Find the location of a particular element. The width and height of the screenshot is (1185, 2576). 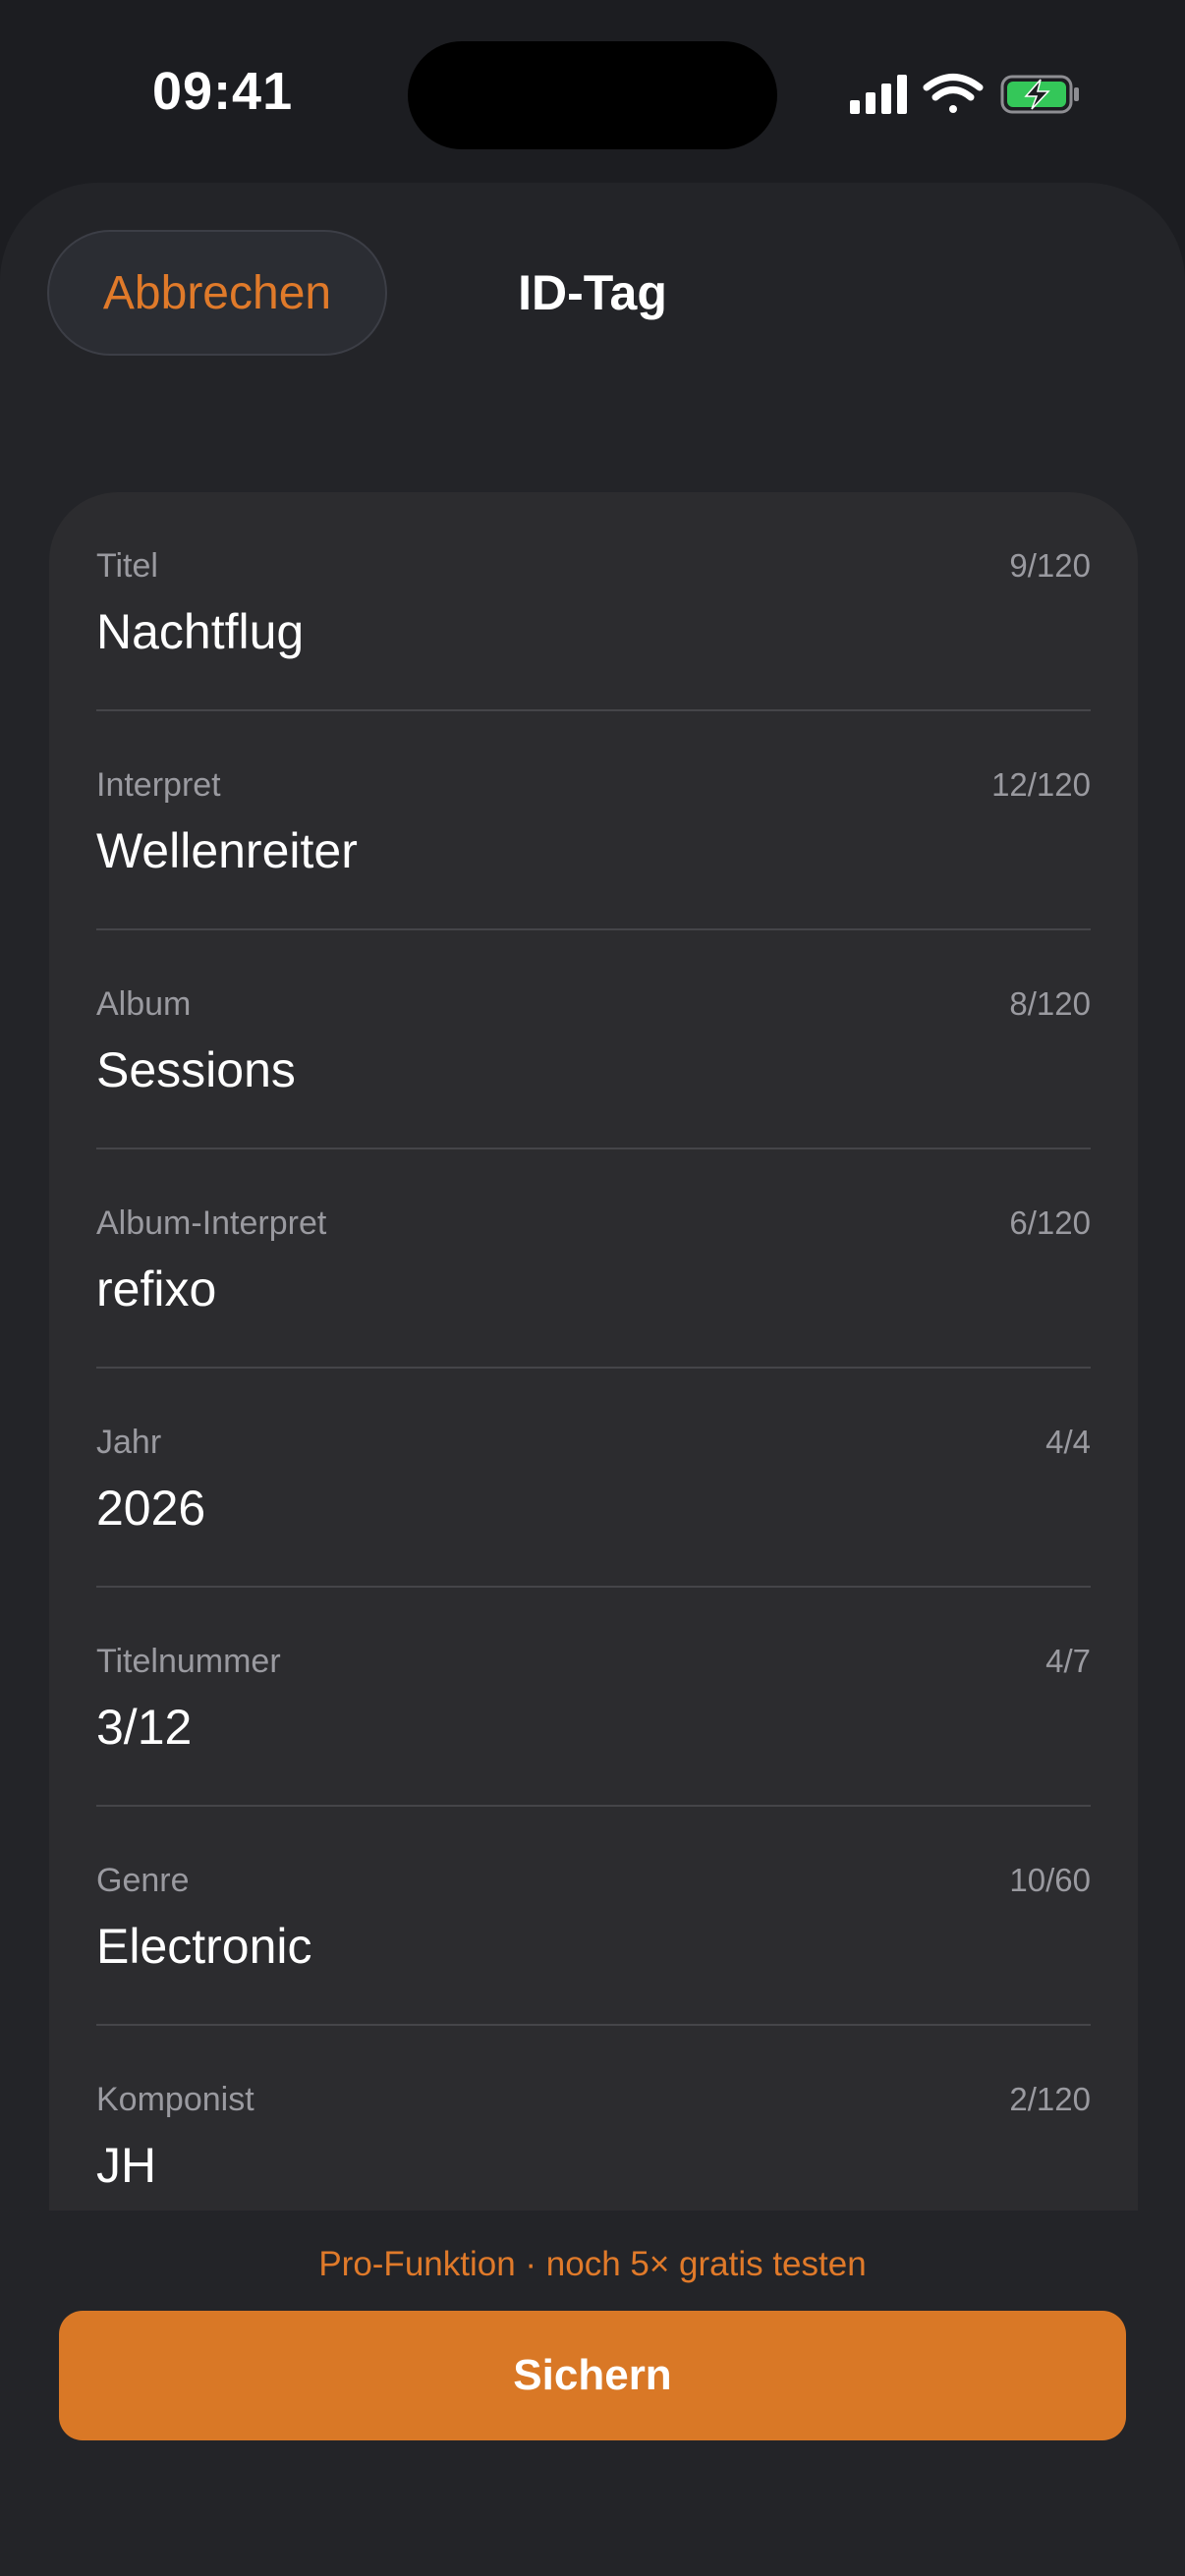

album-artist-input: refixo is located at coordinates (156, 1288).